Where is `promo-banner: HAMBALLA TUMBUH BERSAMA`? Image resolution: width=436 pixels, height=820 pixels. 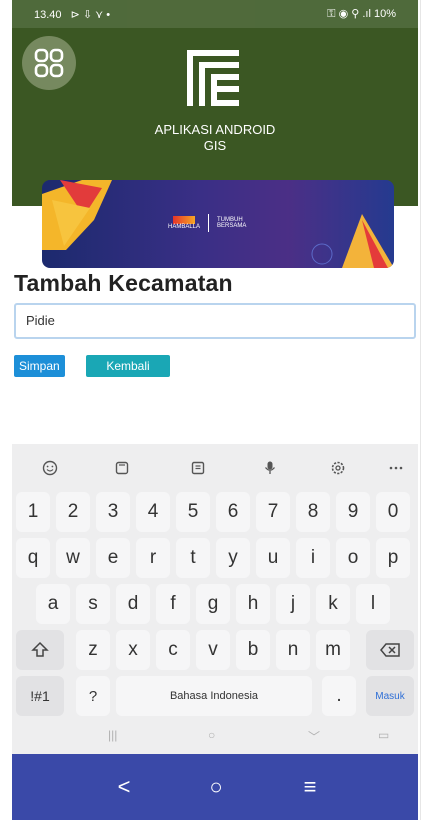 promo-banner: HAMBALLA TUMBUH BERSAMA is located at coordinates (218, 224).